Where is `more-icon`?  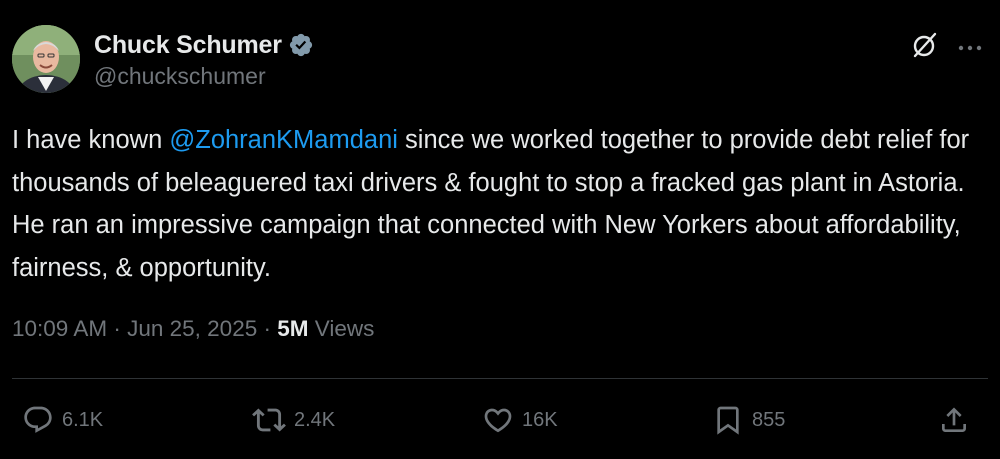 more-icon is located at coordinates (970, 48).